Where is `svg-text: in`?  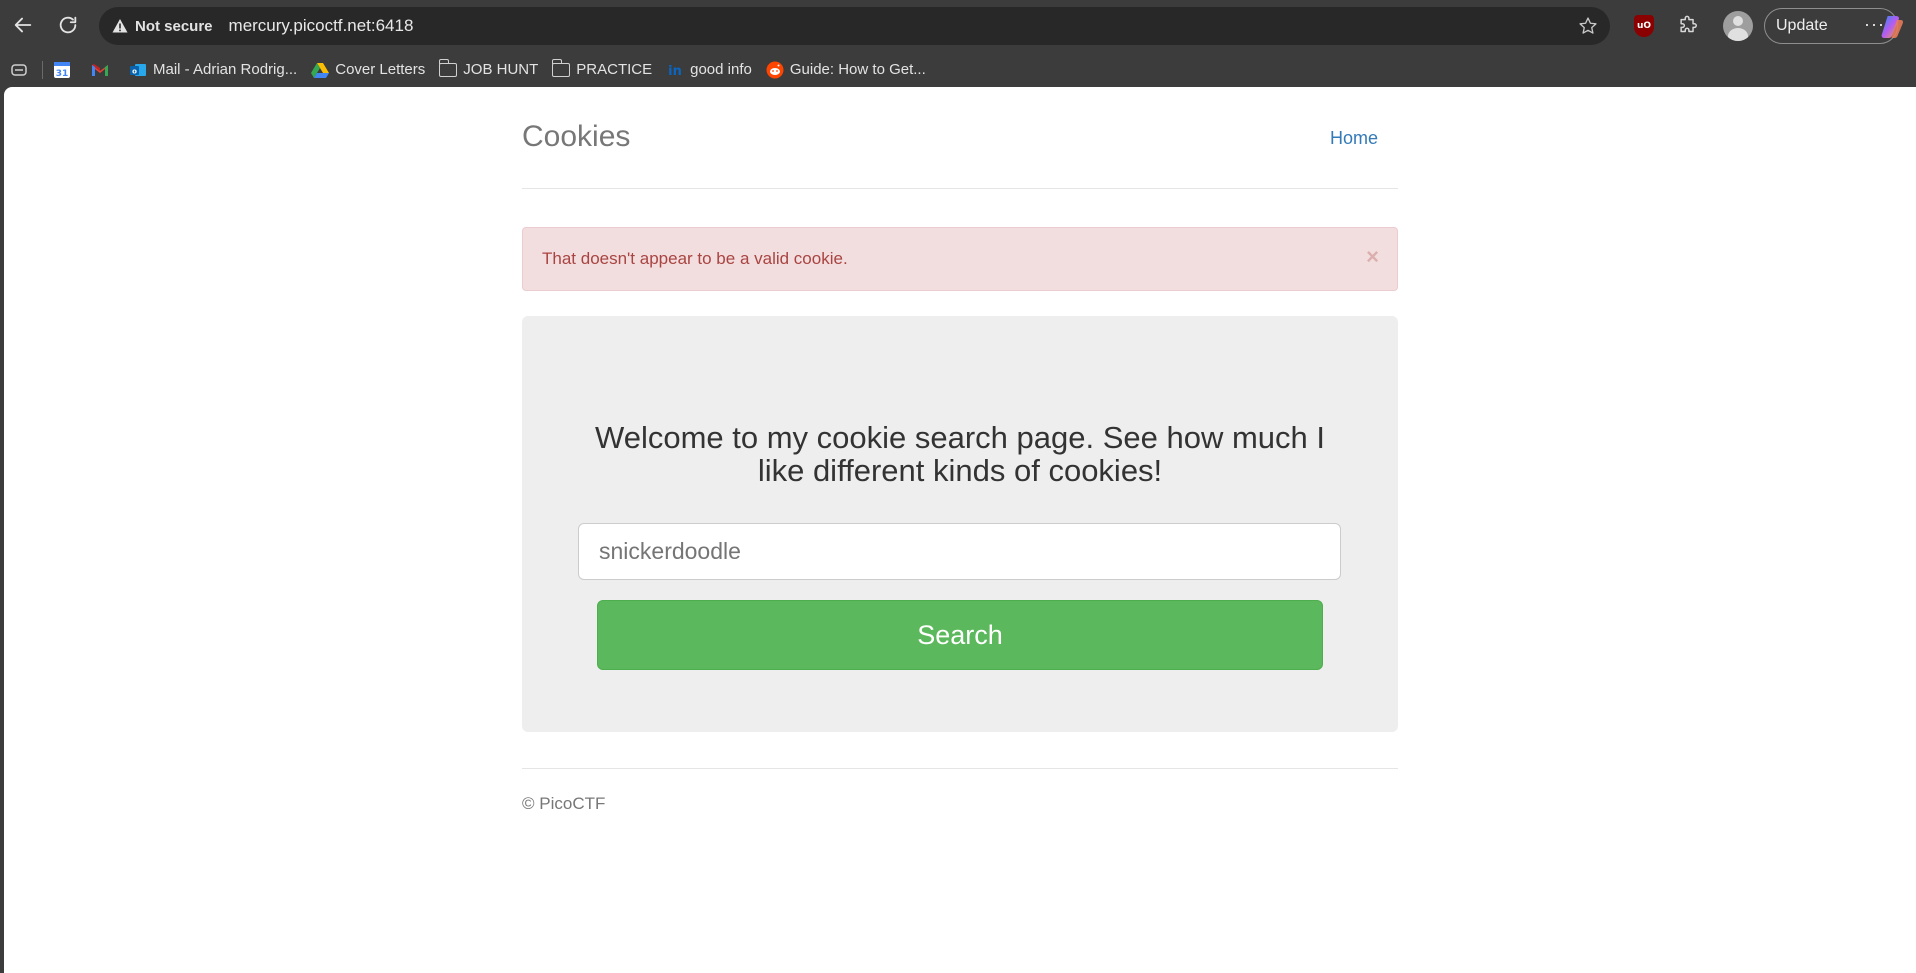 svg-text: in is located at coordinates (675, 71).